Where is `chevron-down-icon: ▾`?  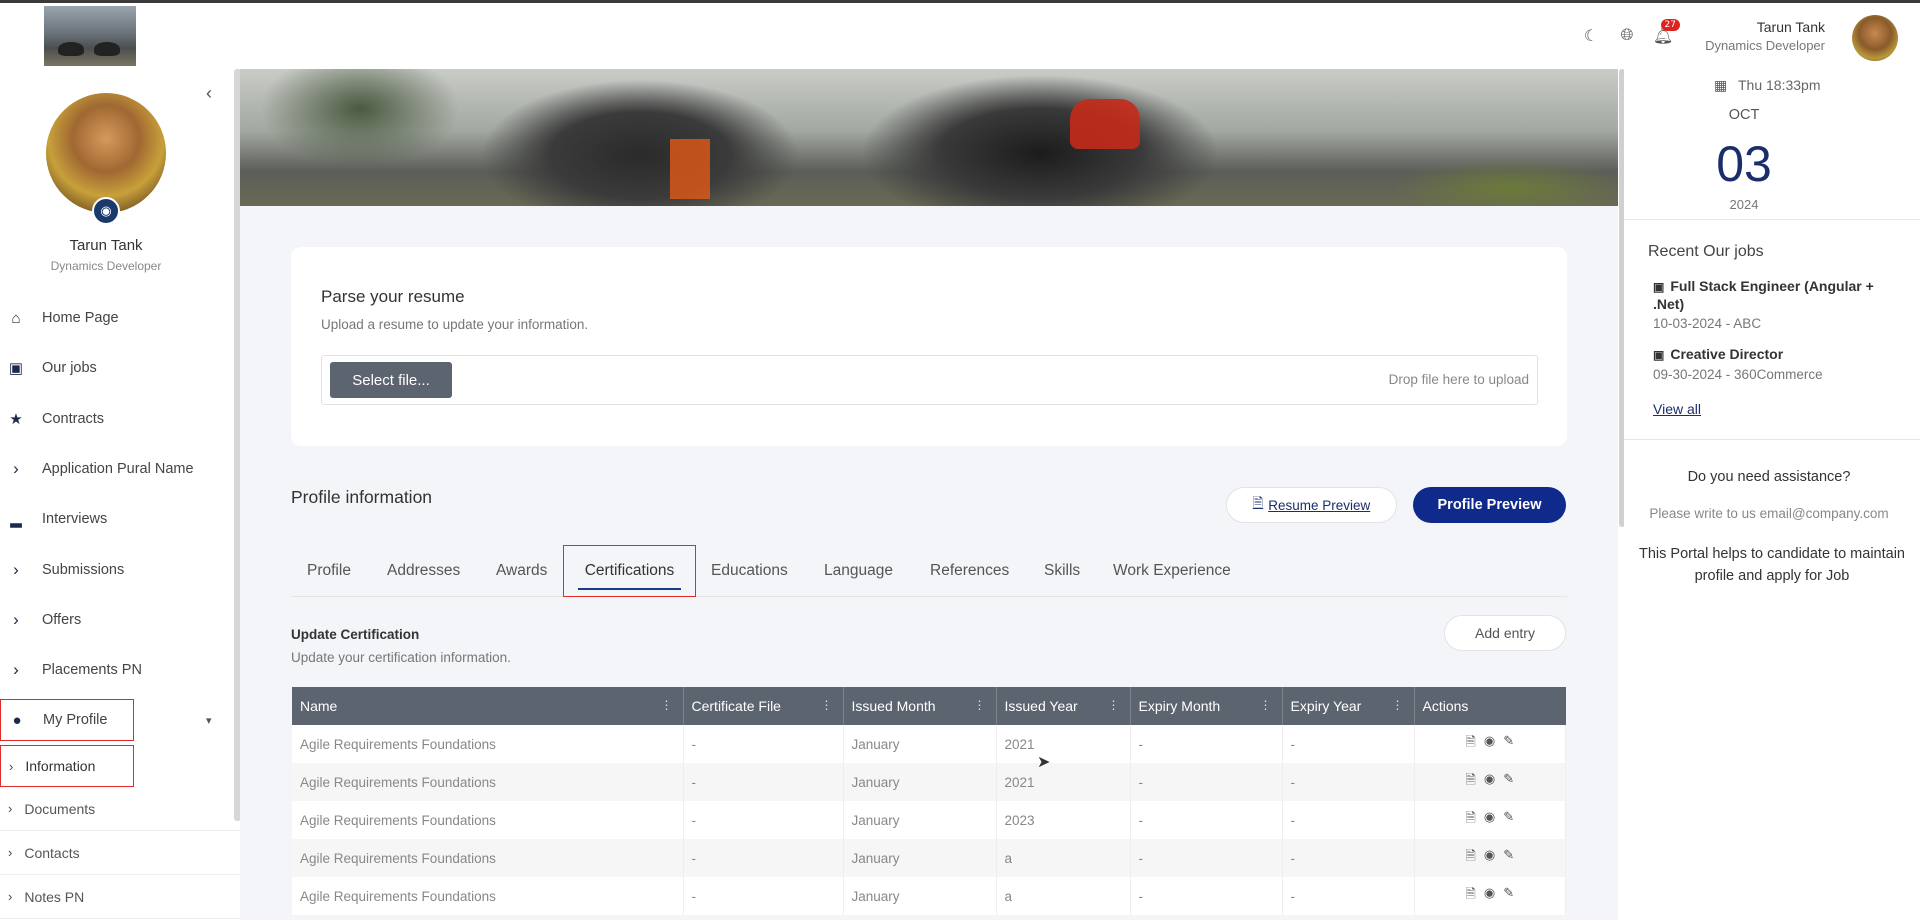 chevron-down-icon: ▾ is located at coordinates (209, 720).